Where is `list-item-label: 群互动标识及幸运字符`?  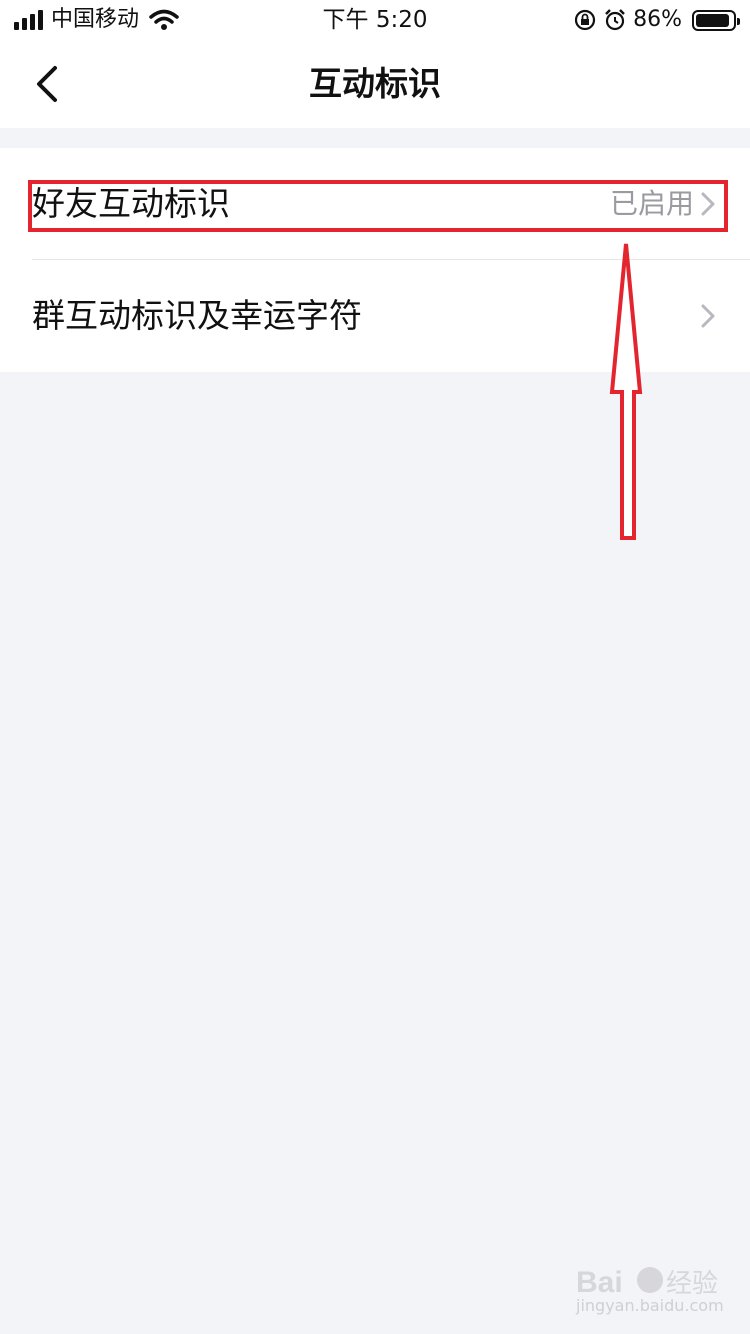 list-item-label: 群互动标识及幸运字符 is located at coordinates (197, 315).